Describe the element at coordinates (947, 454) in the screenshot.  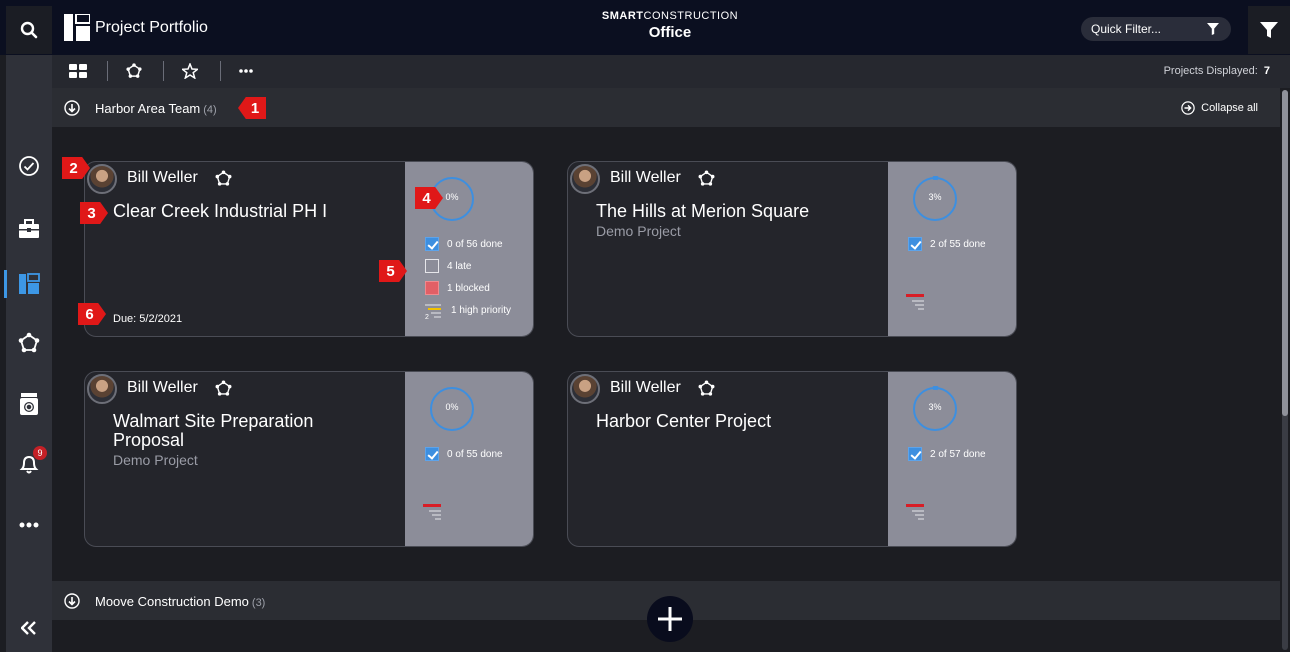
I see `done-count: 2 of 57 done` at that location.